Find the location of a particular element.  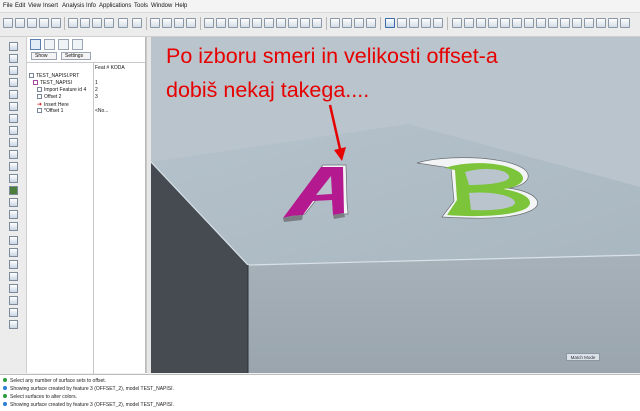

tree-item: ➜ Insert Here is located at coordinates (53, 104).